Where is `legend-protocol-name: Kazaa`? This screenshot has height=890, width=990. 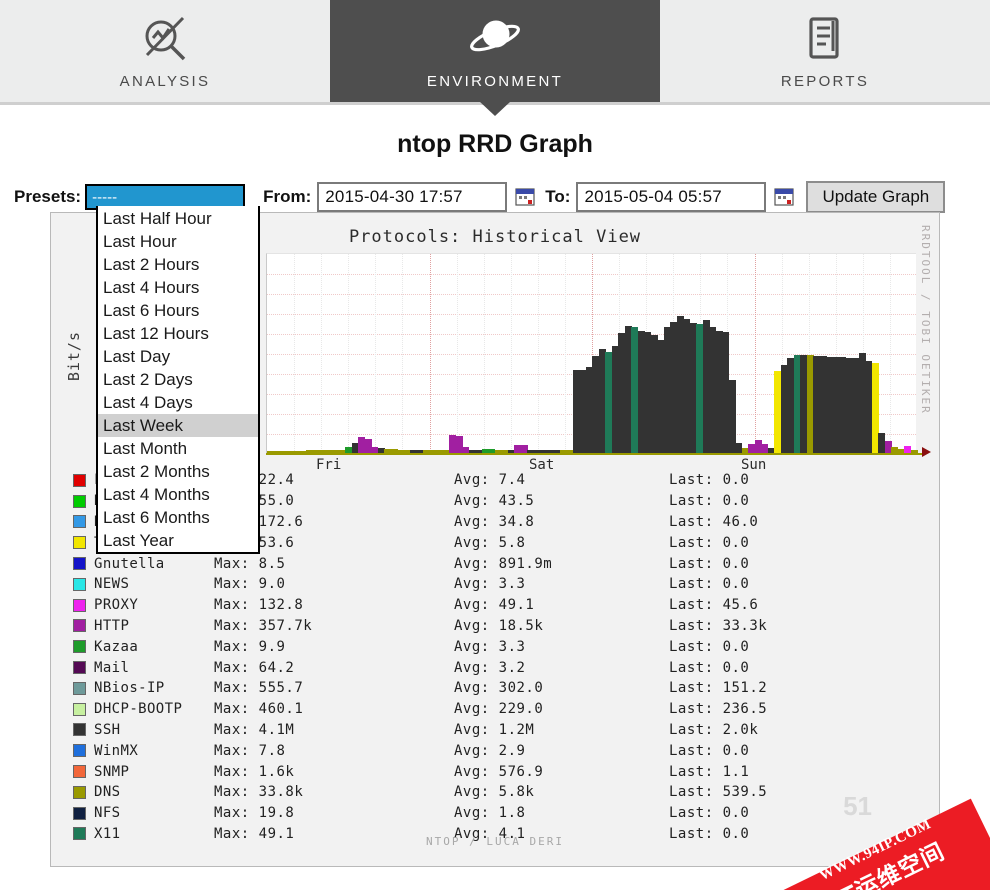
legend-protocol-name: Kazaa is located at coordinates (116, 646).